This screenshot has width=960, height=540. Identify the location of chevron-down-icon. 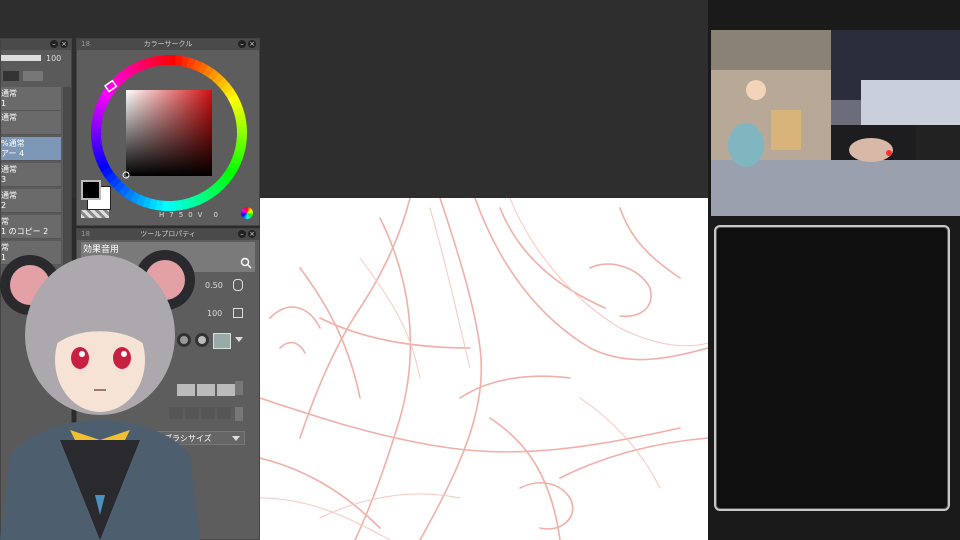
(236, 438).